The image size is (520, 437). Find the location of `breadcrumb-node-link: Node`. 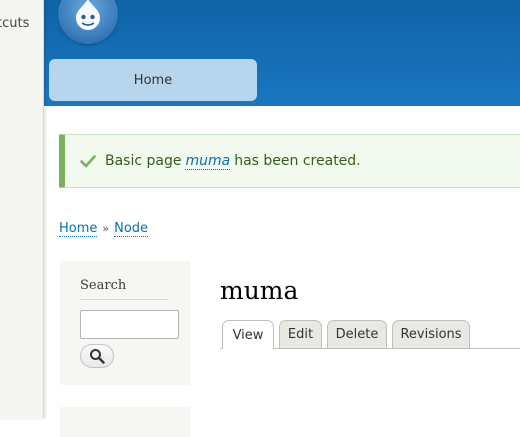

breadcrumb-node-link: Node is located at coordinates (131, 229).